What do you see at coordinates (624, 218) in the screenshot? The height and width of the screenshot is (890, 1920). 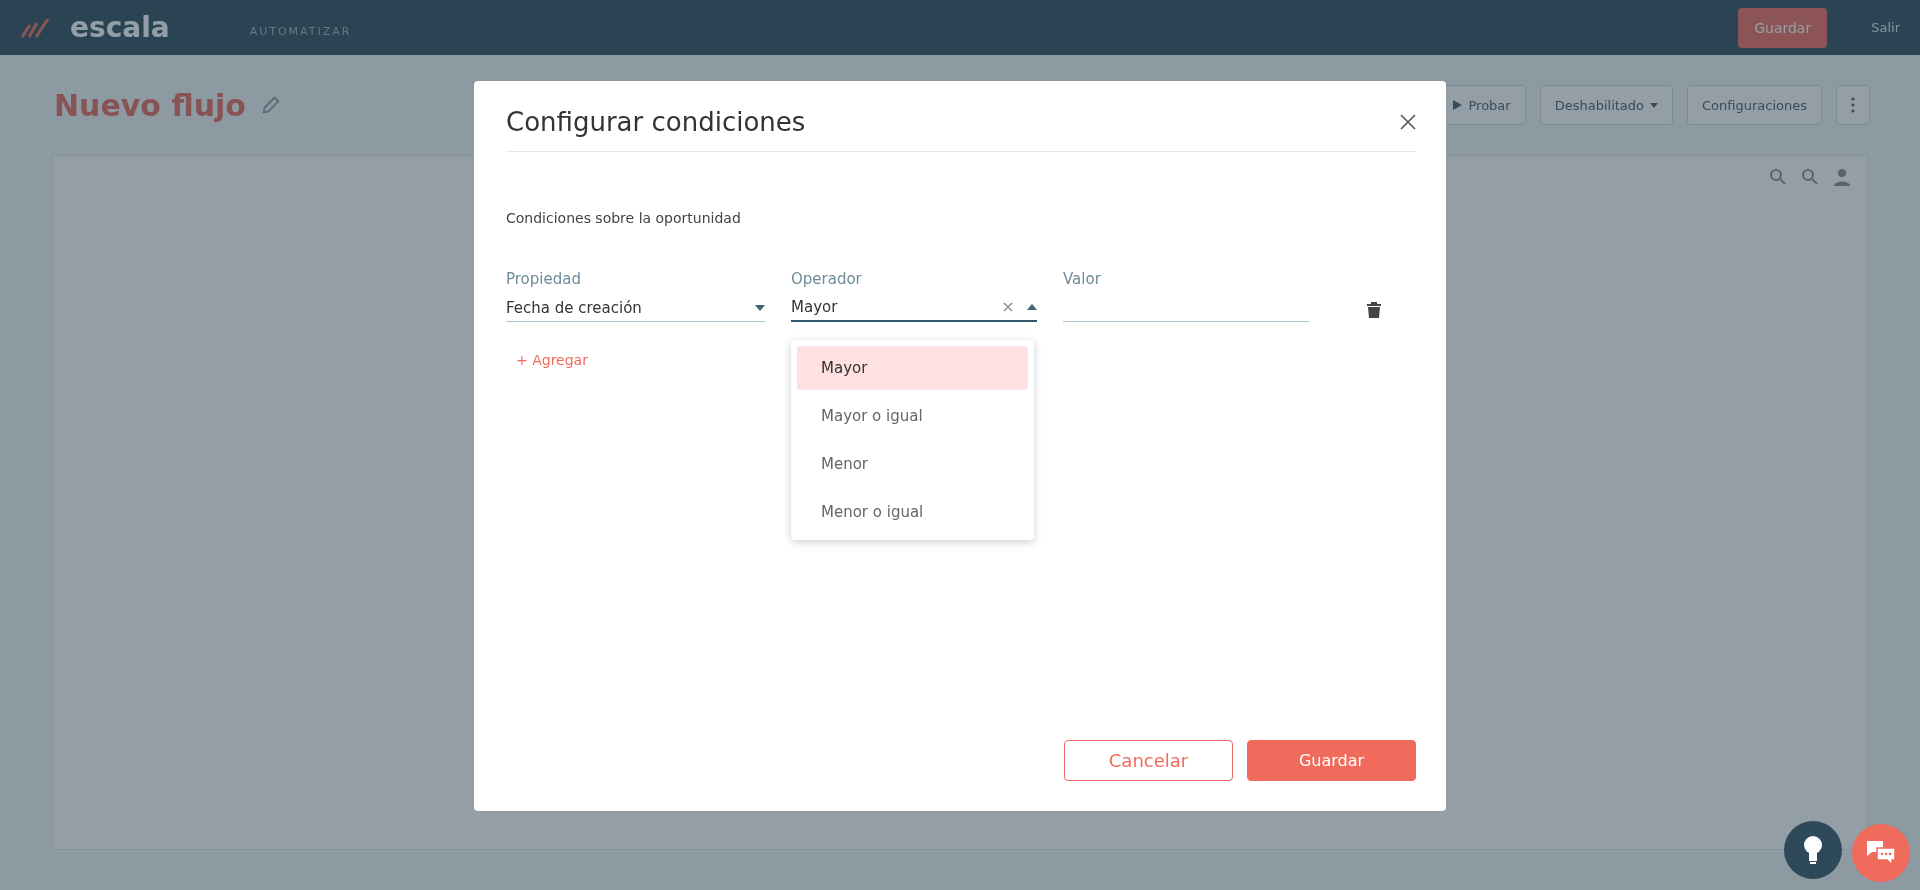 I see `section-subtitle: Condiciones sobre la oportunidad` at bounding box center [624, 218].